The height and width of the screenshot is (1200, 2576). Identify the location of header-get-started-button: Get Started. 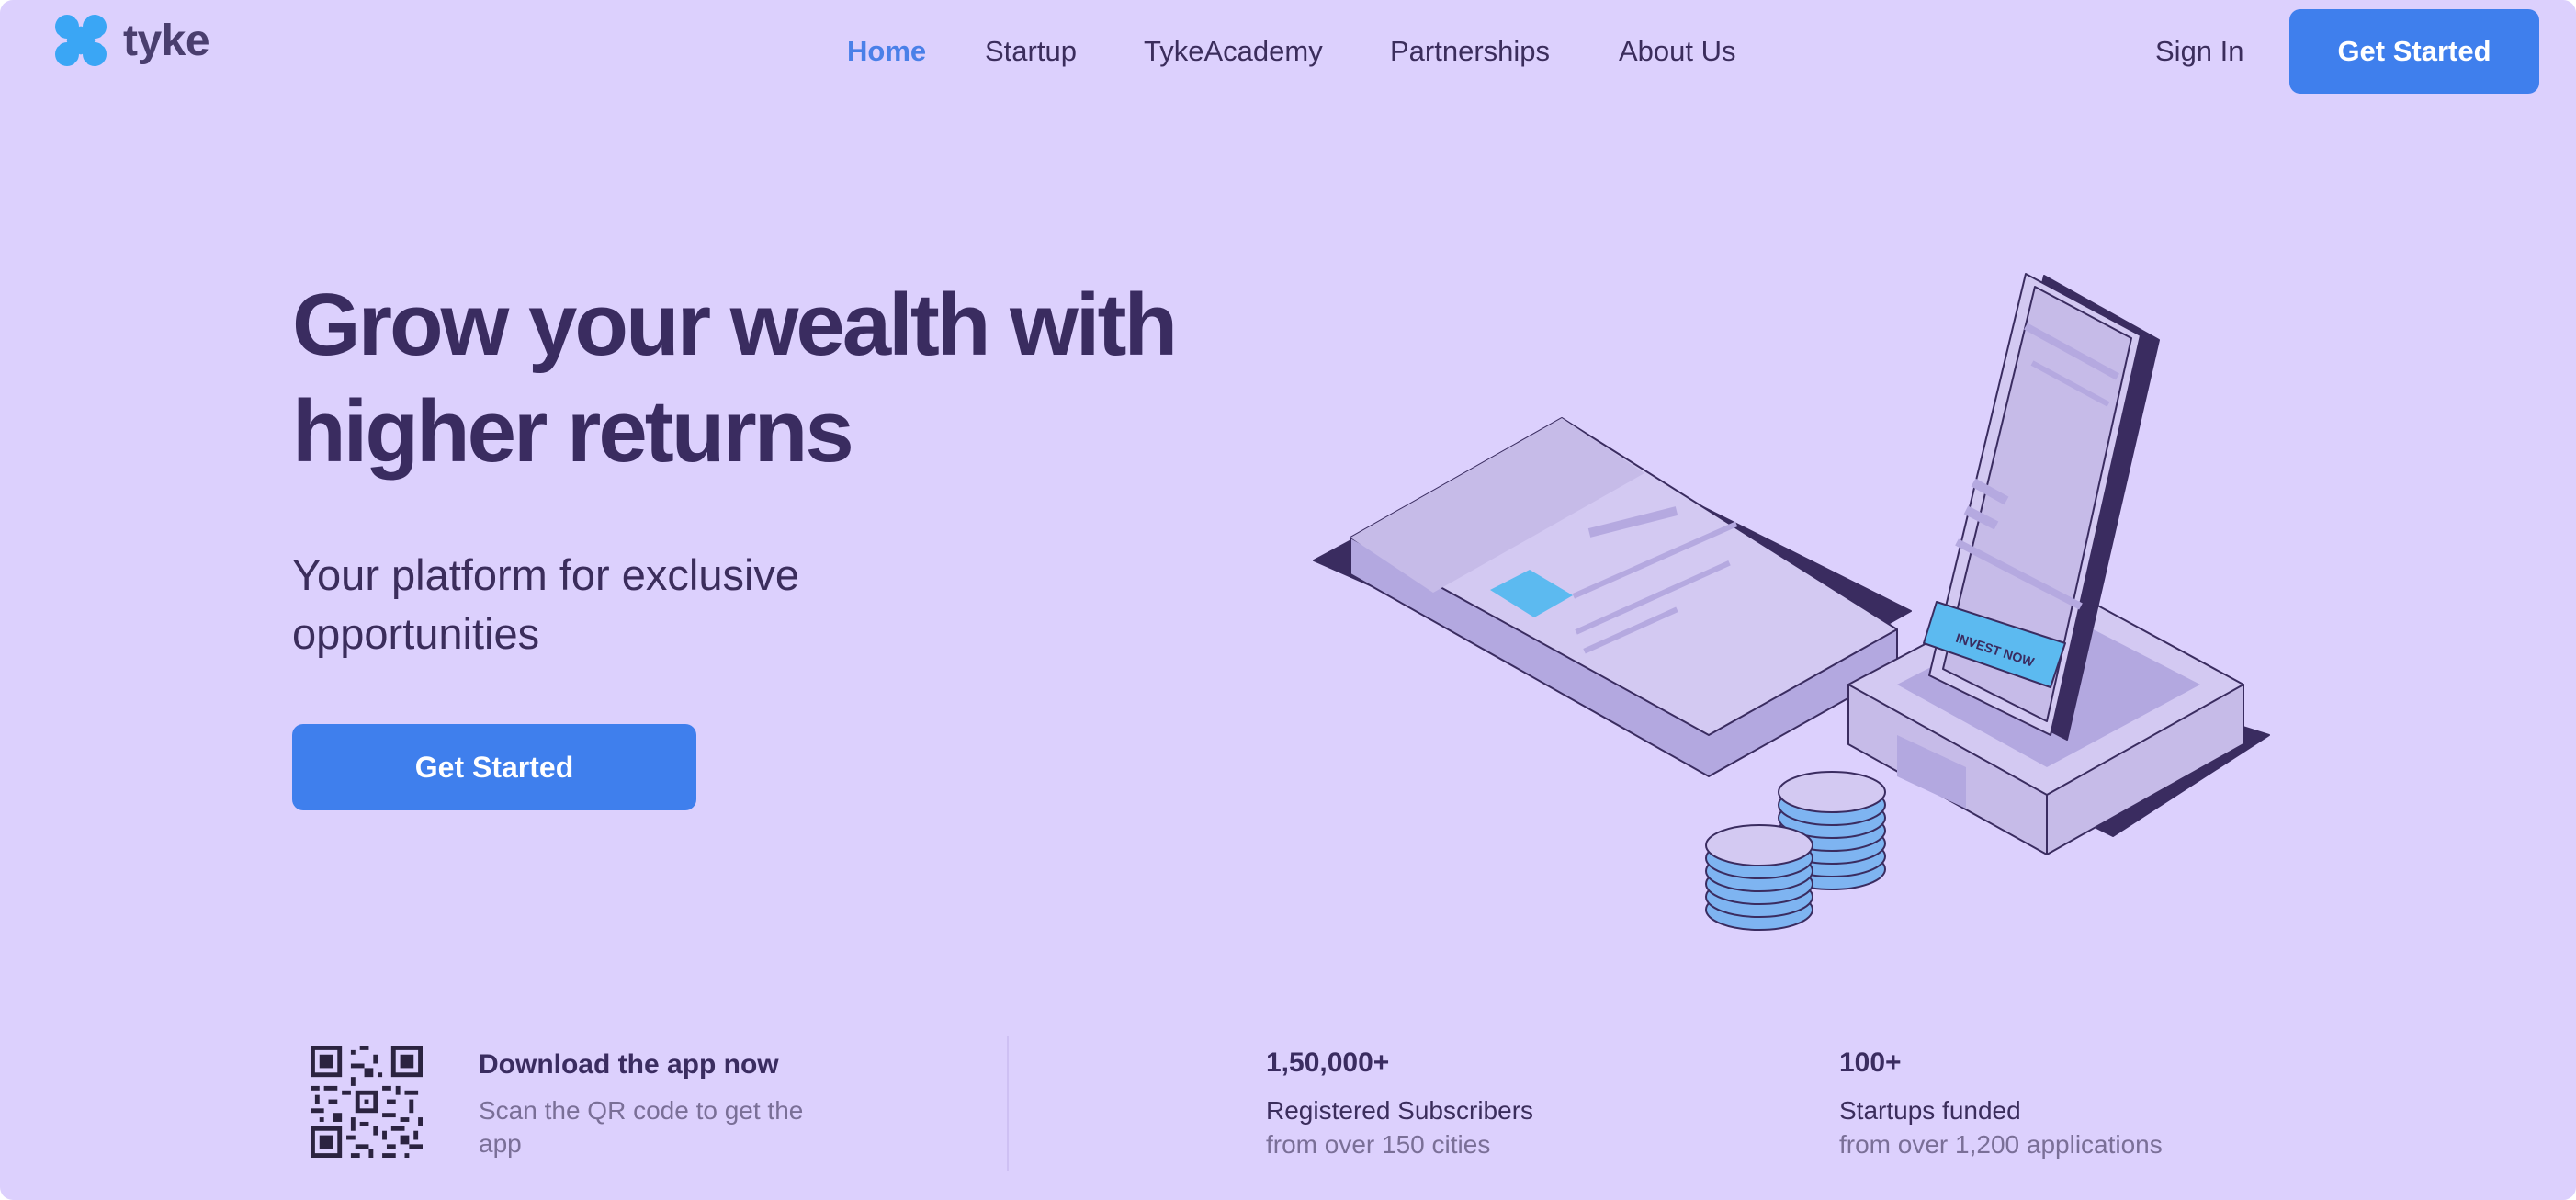
(2414, 52).